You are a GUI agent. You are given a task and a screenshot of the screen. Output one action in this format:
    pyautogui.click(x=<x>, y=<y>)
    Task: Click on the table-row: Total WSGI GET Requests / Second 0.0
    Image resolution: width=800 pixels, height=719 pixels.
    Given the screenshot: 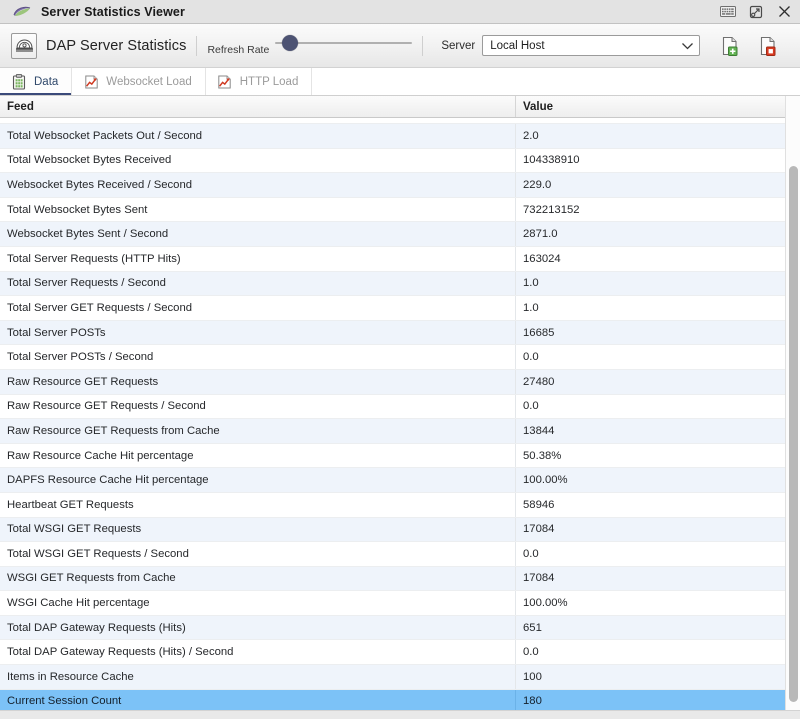 What is the action you would take?
    pyautogui.click(x=400, y=554)
    